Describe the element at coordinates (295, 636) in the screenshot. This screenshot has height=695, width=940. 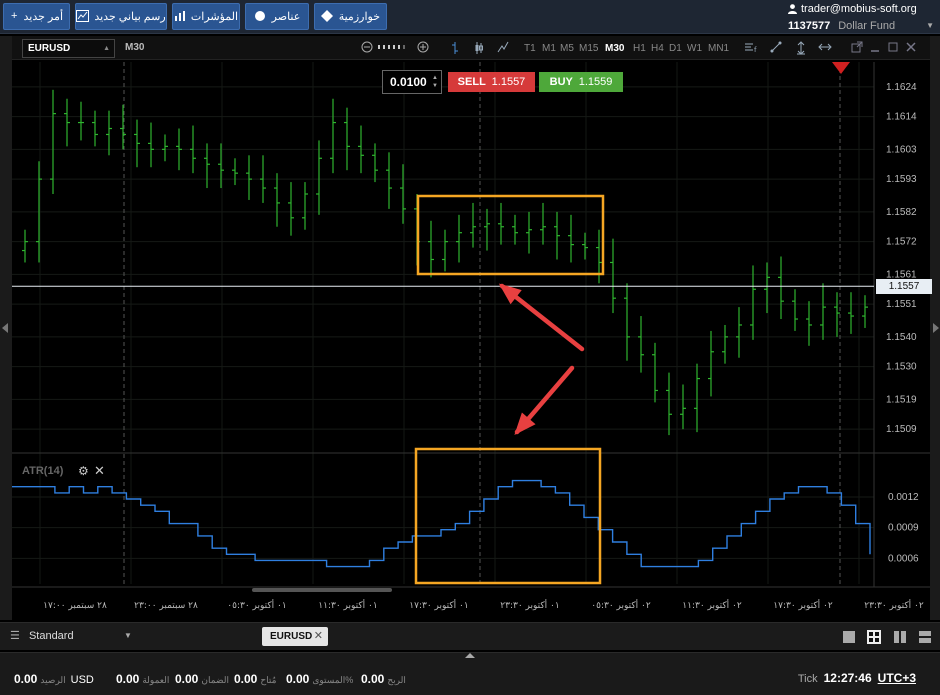
I see `chart-tab-eurusd: EURUSD ✕` at that location.